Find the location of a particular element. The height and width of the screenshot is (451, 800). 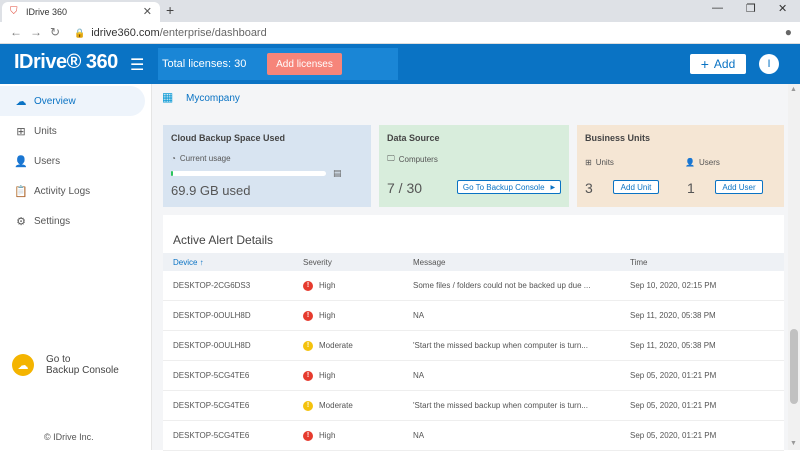

gear-icon: ⚙ is located at coordinates (21, 221).